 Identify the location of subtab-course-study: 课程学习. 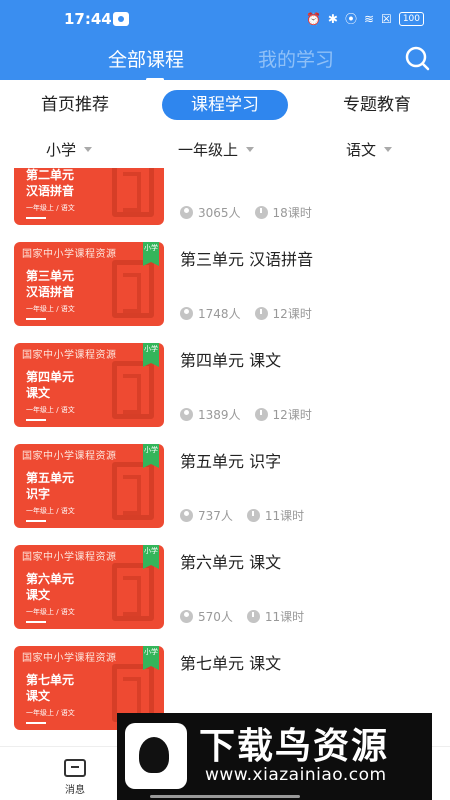
(225, 105).